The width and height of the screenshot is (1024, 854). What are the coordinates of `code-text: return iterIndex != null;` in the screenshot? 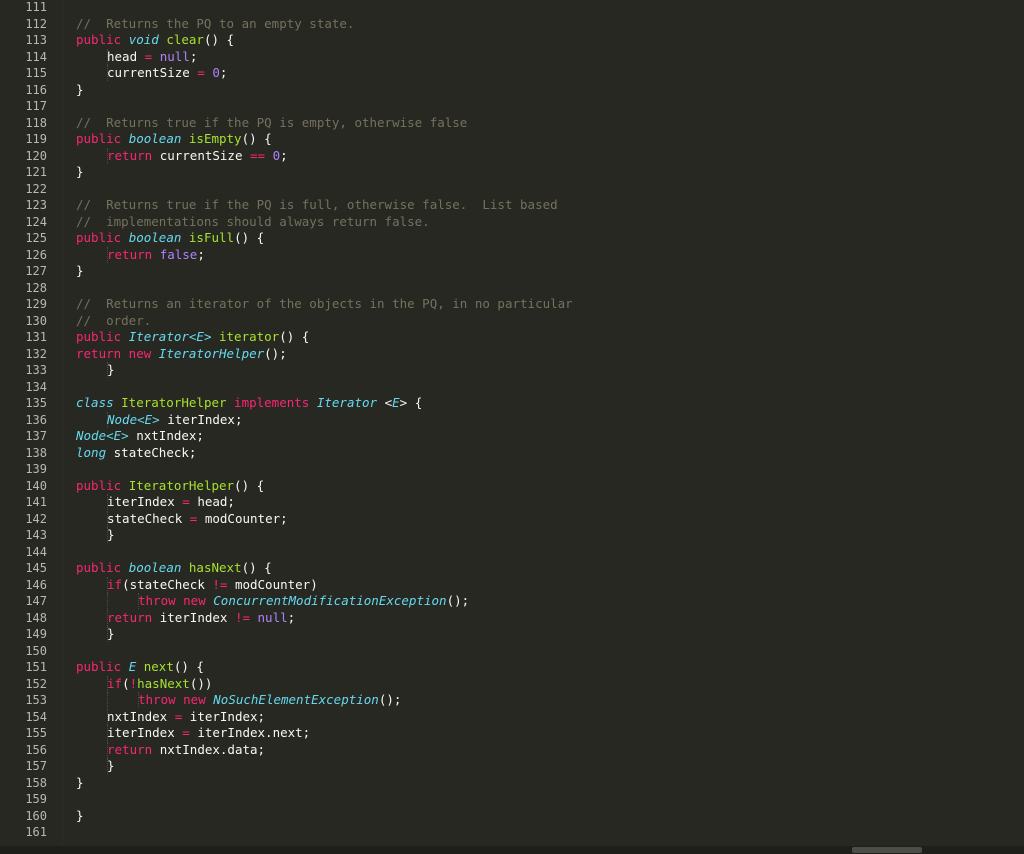 It's located at (201, 618).